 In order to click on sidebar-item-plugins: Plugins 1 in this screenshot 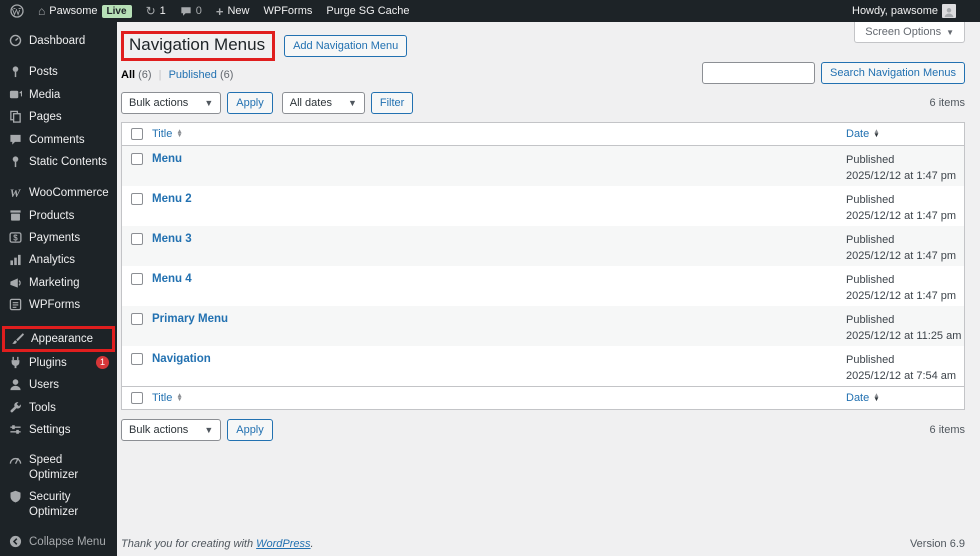, I will do `click(58, 363)`.